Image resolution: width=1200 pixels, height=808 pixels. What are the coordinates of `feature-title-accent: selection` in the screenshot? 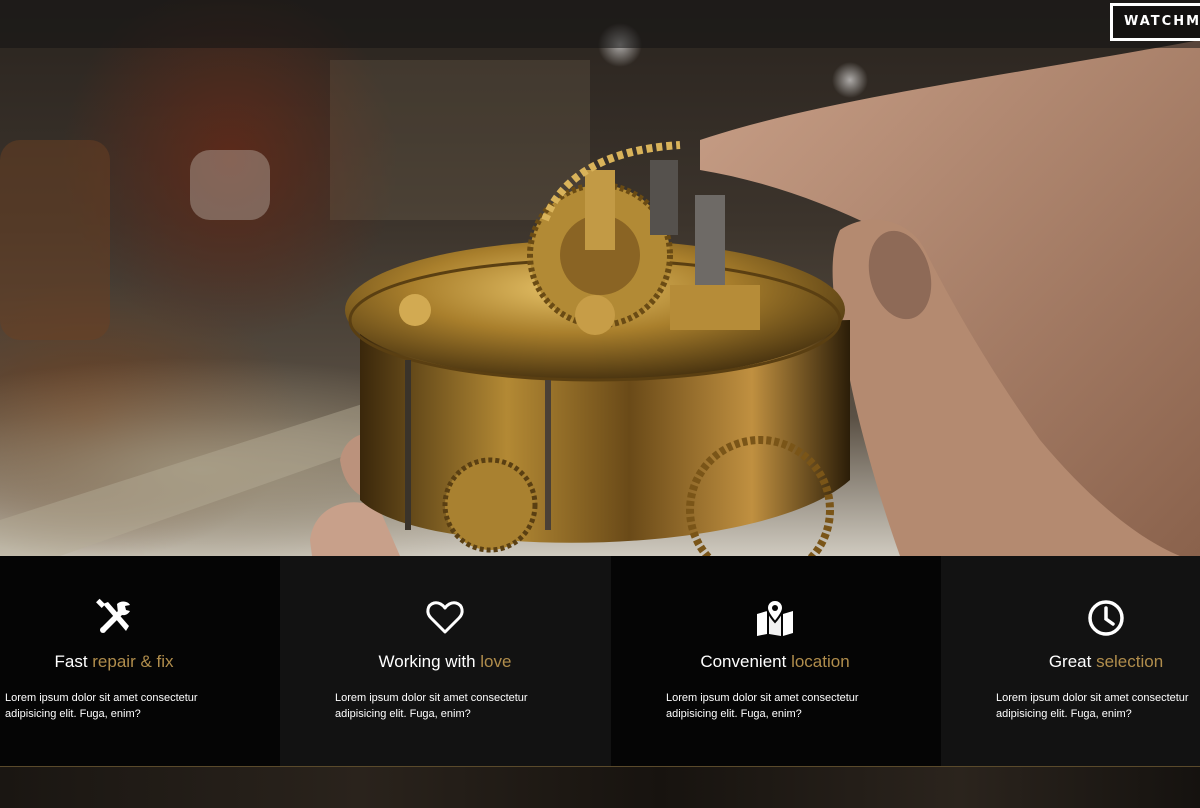 It's located at (1130, 661).